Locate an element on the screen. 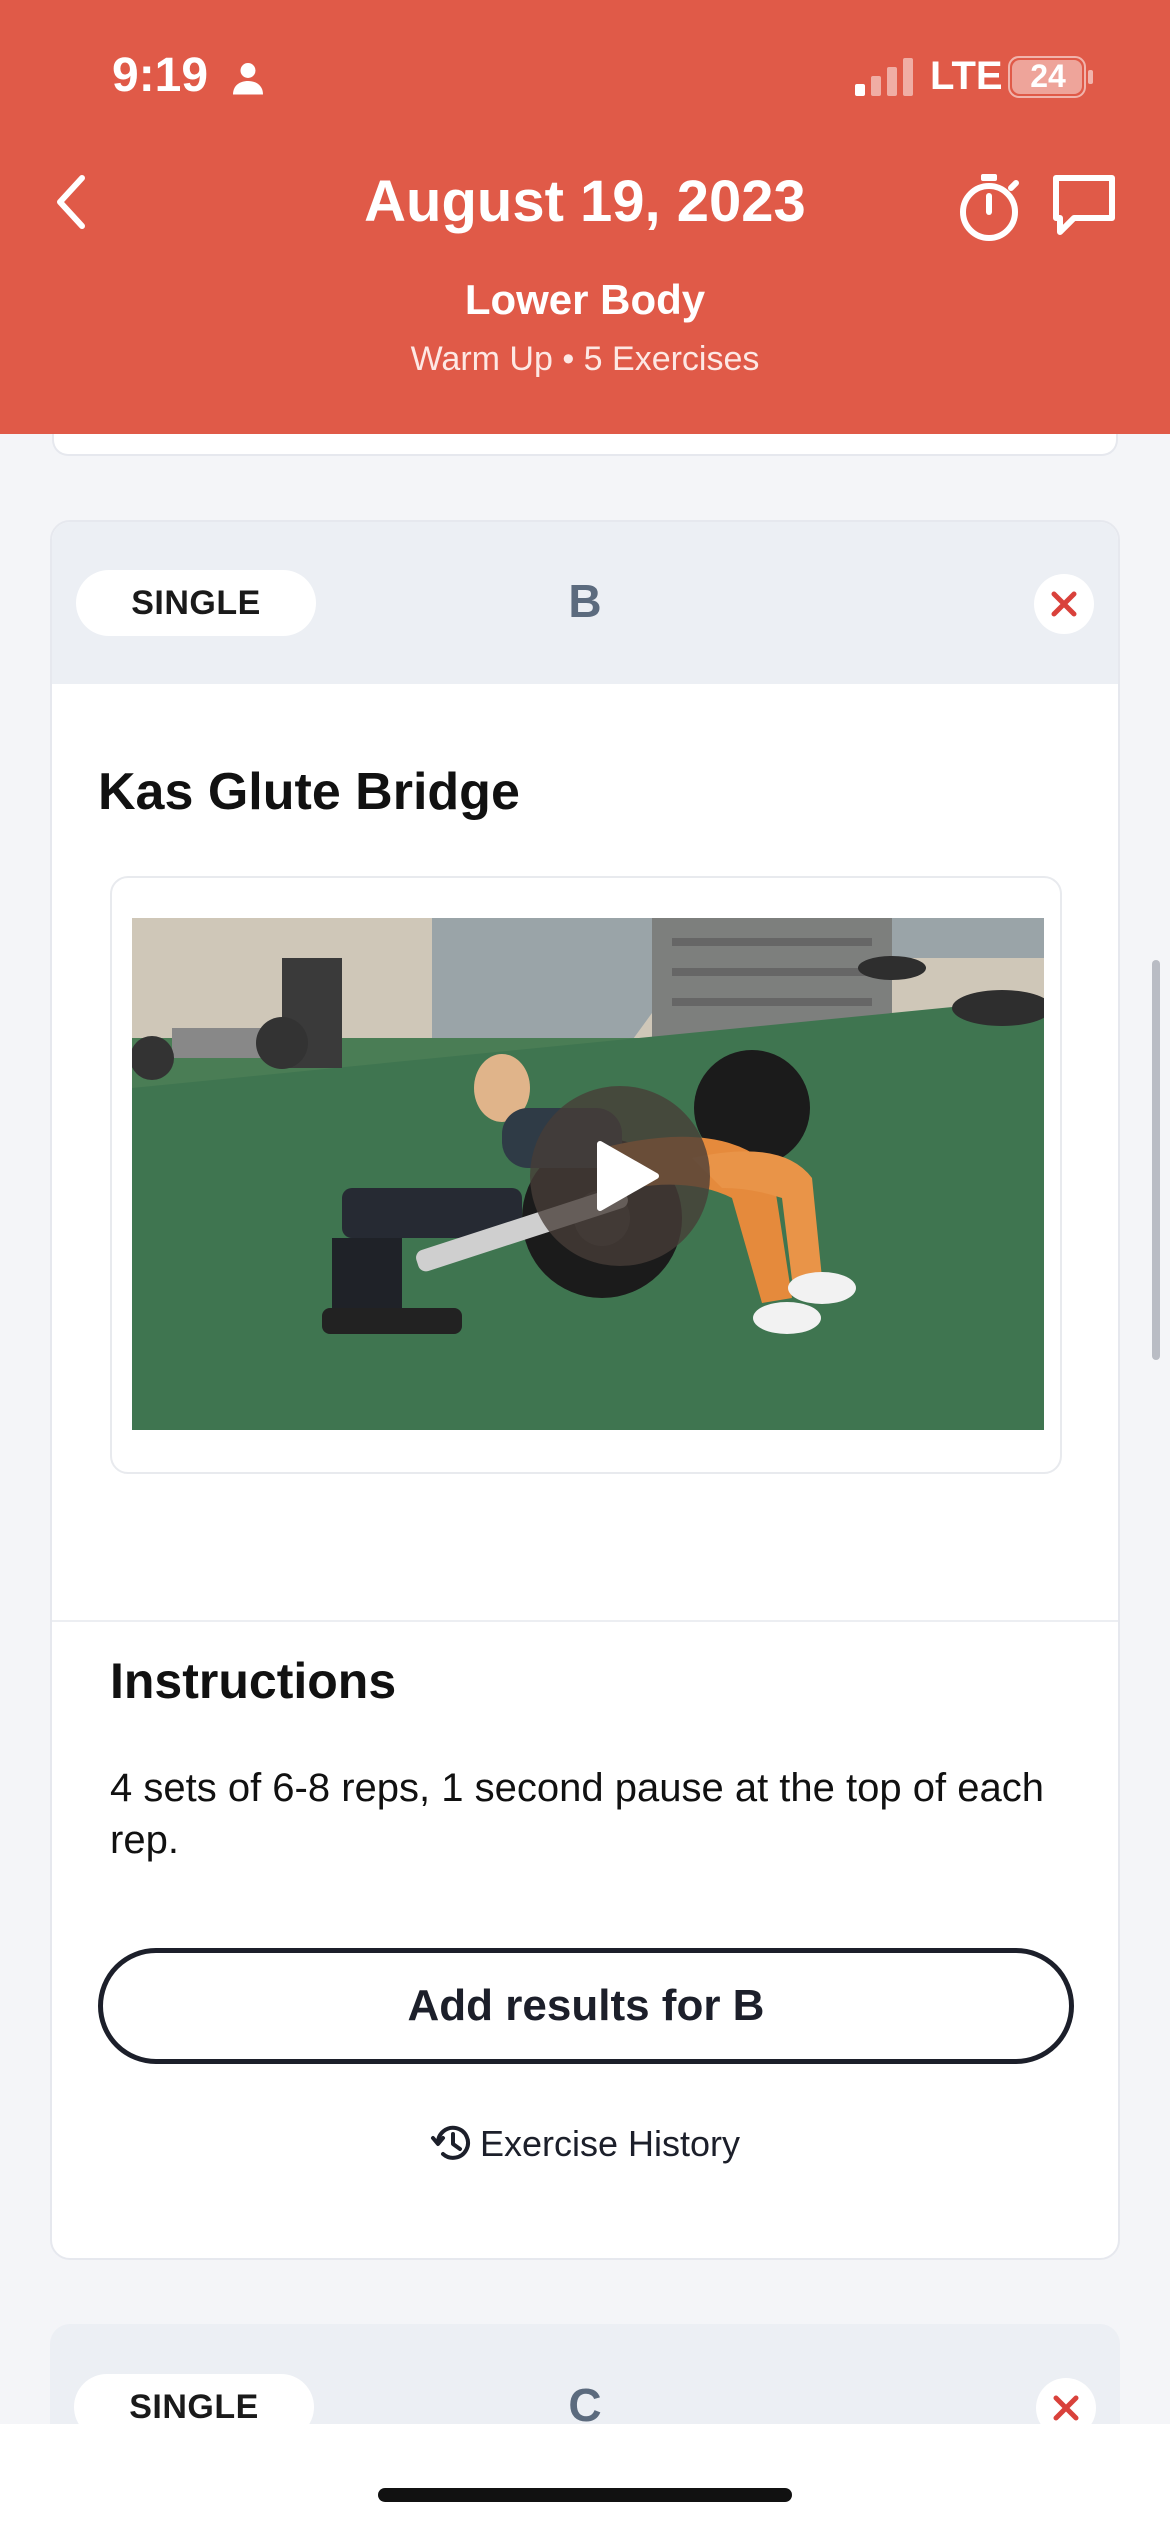  play-button is located at coordinates (620, 1176).